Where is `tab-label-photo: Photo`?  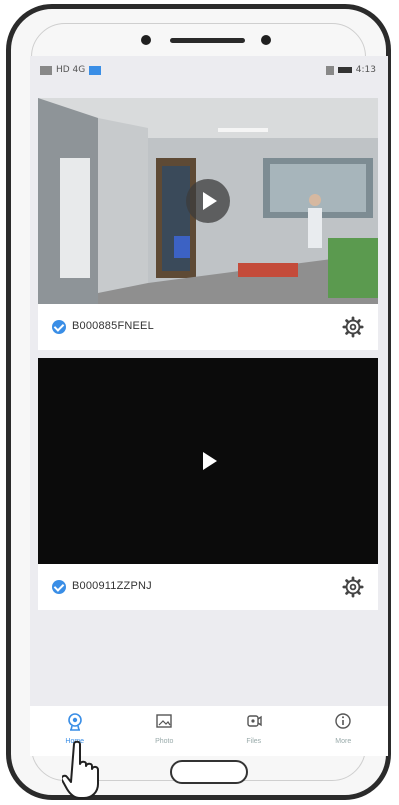 tab-label-photo: Photo is located at coordinates (164, 741).